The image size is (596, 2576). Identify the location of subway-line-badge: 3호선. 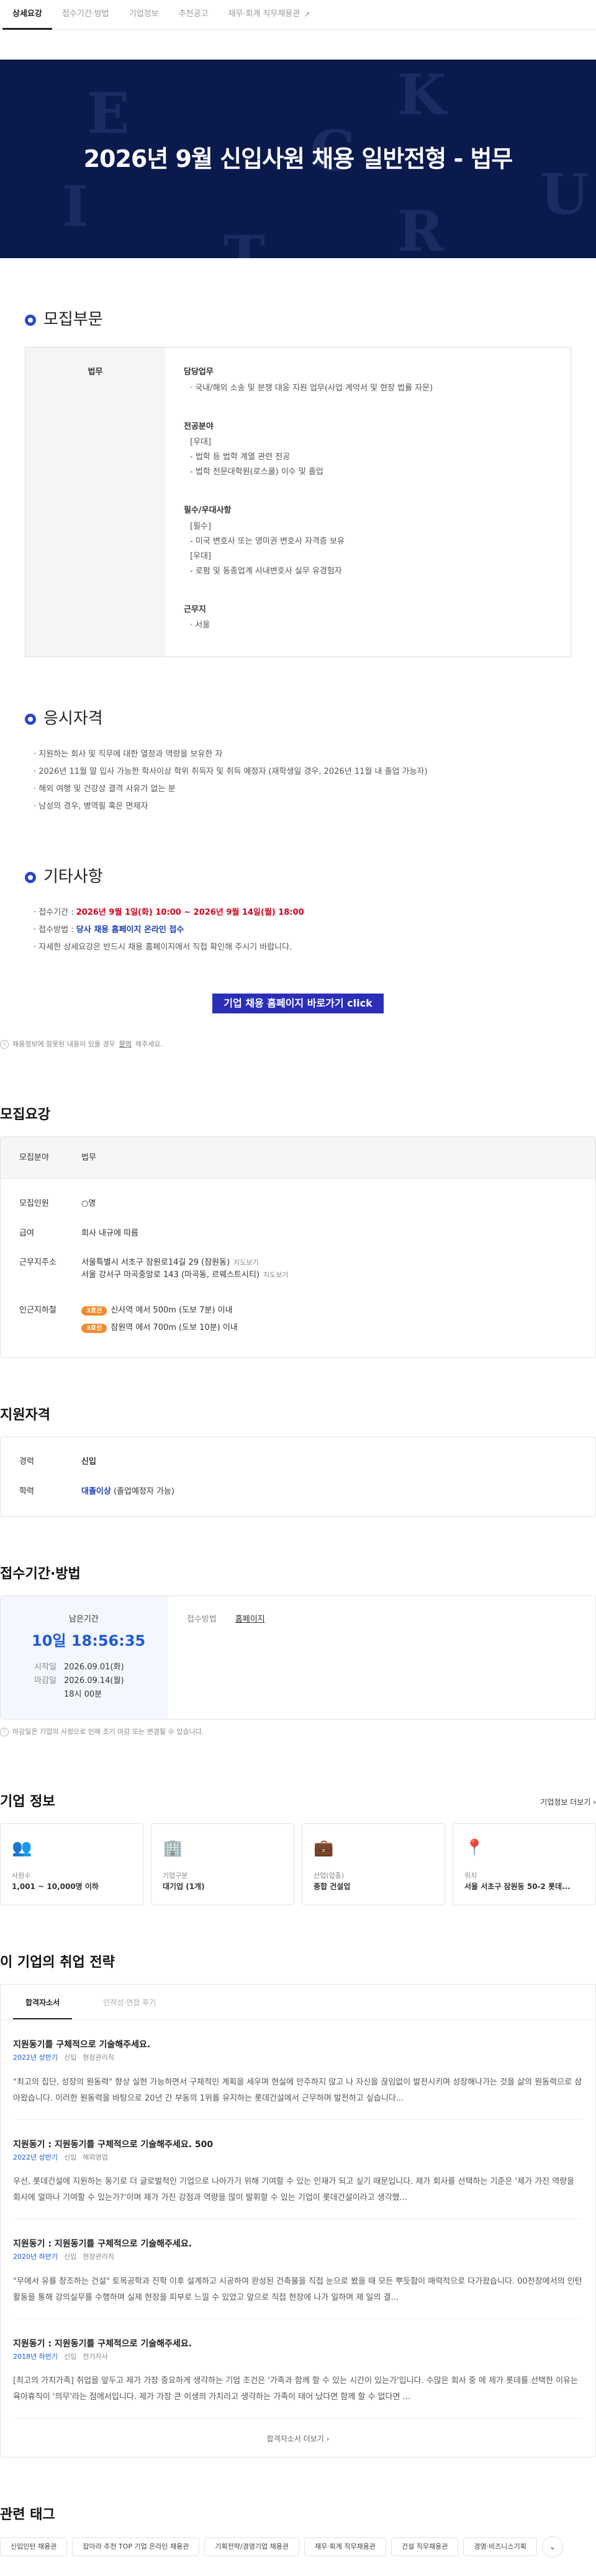
(94, 1311).